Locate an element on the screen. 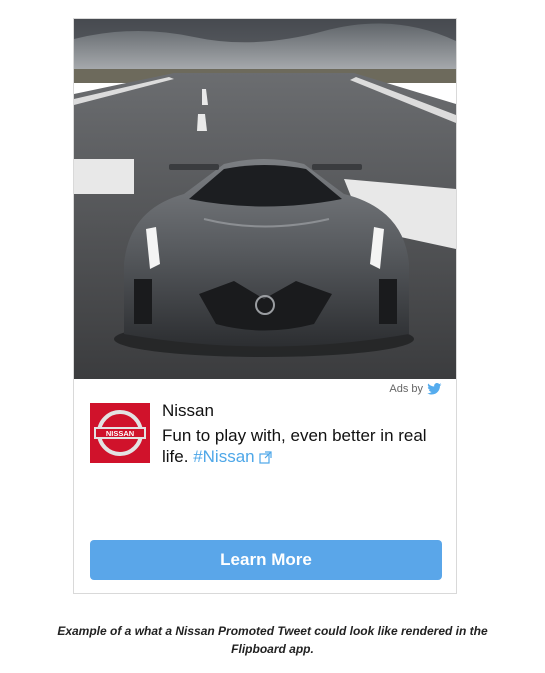 The height and width of the screenshot is (673, 545). nissan-logo: NISSAN is located at coordinates (120, 433).